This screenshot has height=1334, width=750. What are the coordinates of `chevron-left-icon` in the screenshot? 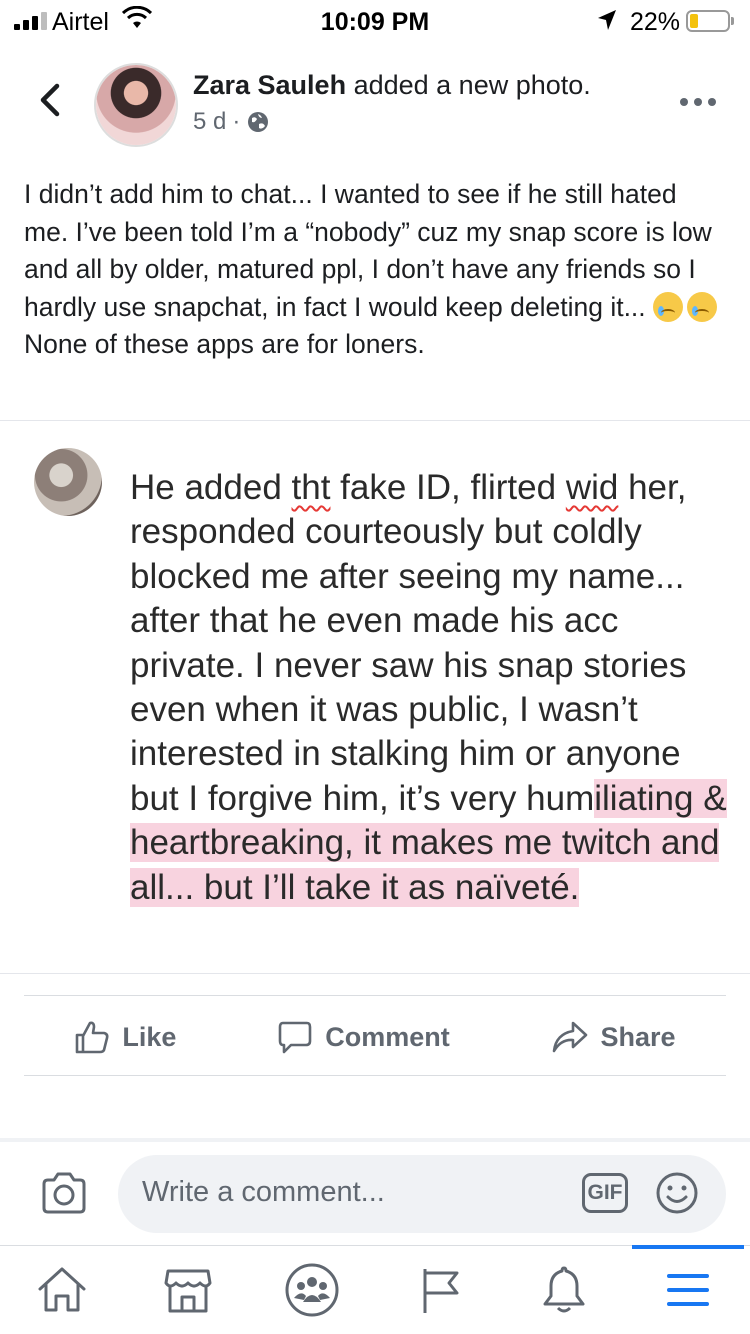 It's located at (50, 100).